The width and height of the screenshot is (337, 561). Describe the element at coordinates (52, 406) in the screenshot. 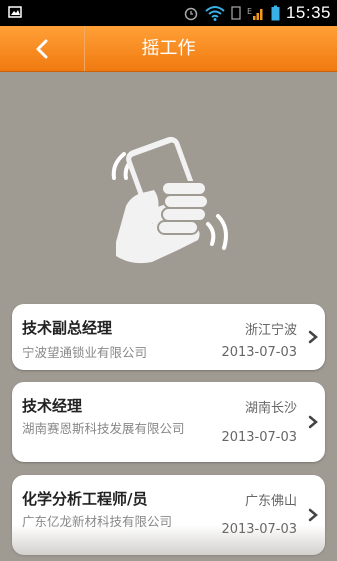

I see `job-title: 技术经理` at that location.